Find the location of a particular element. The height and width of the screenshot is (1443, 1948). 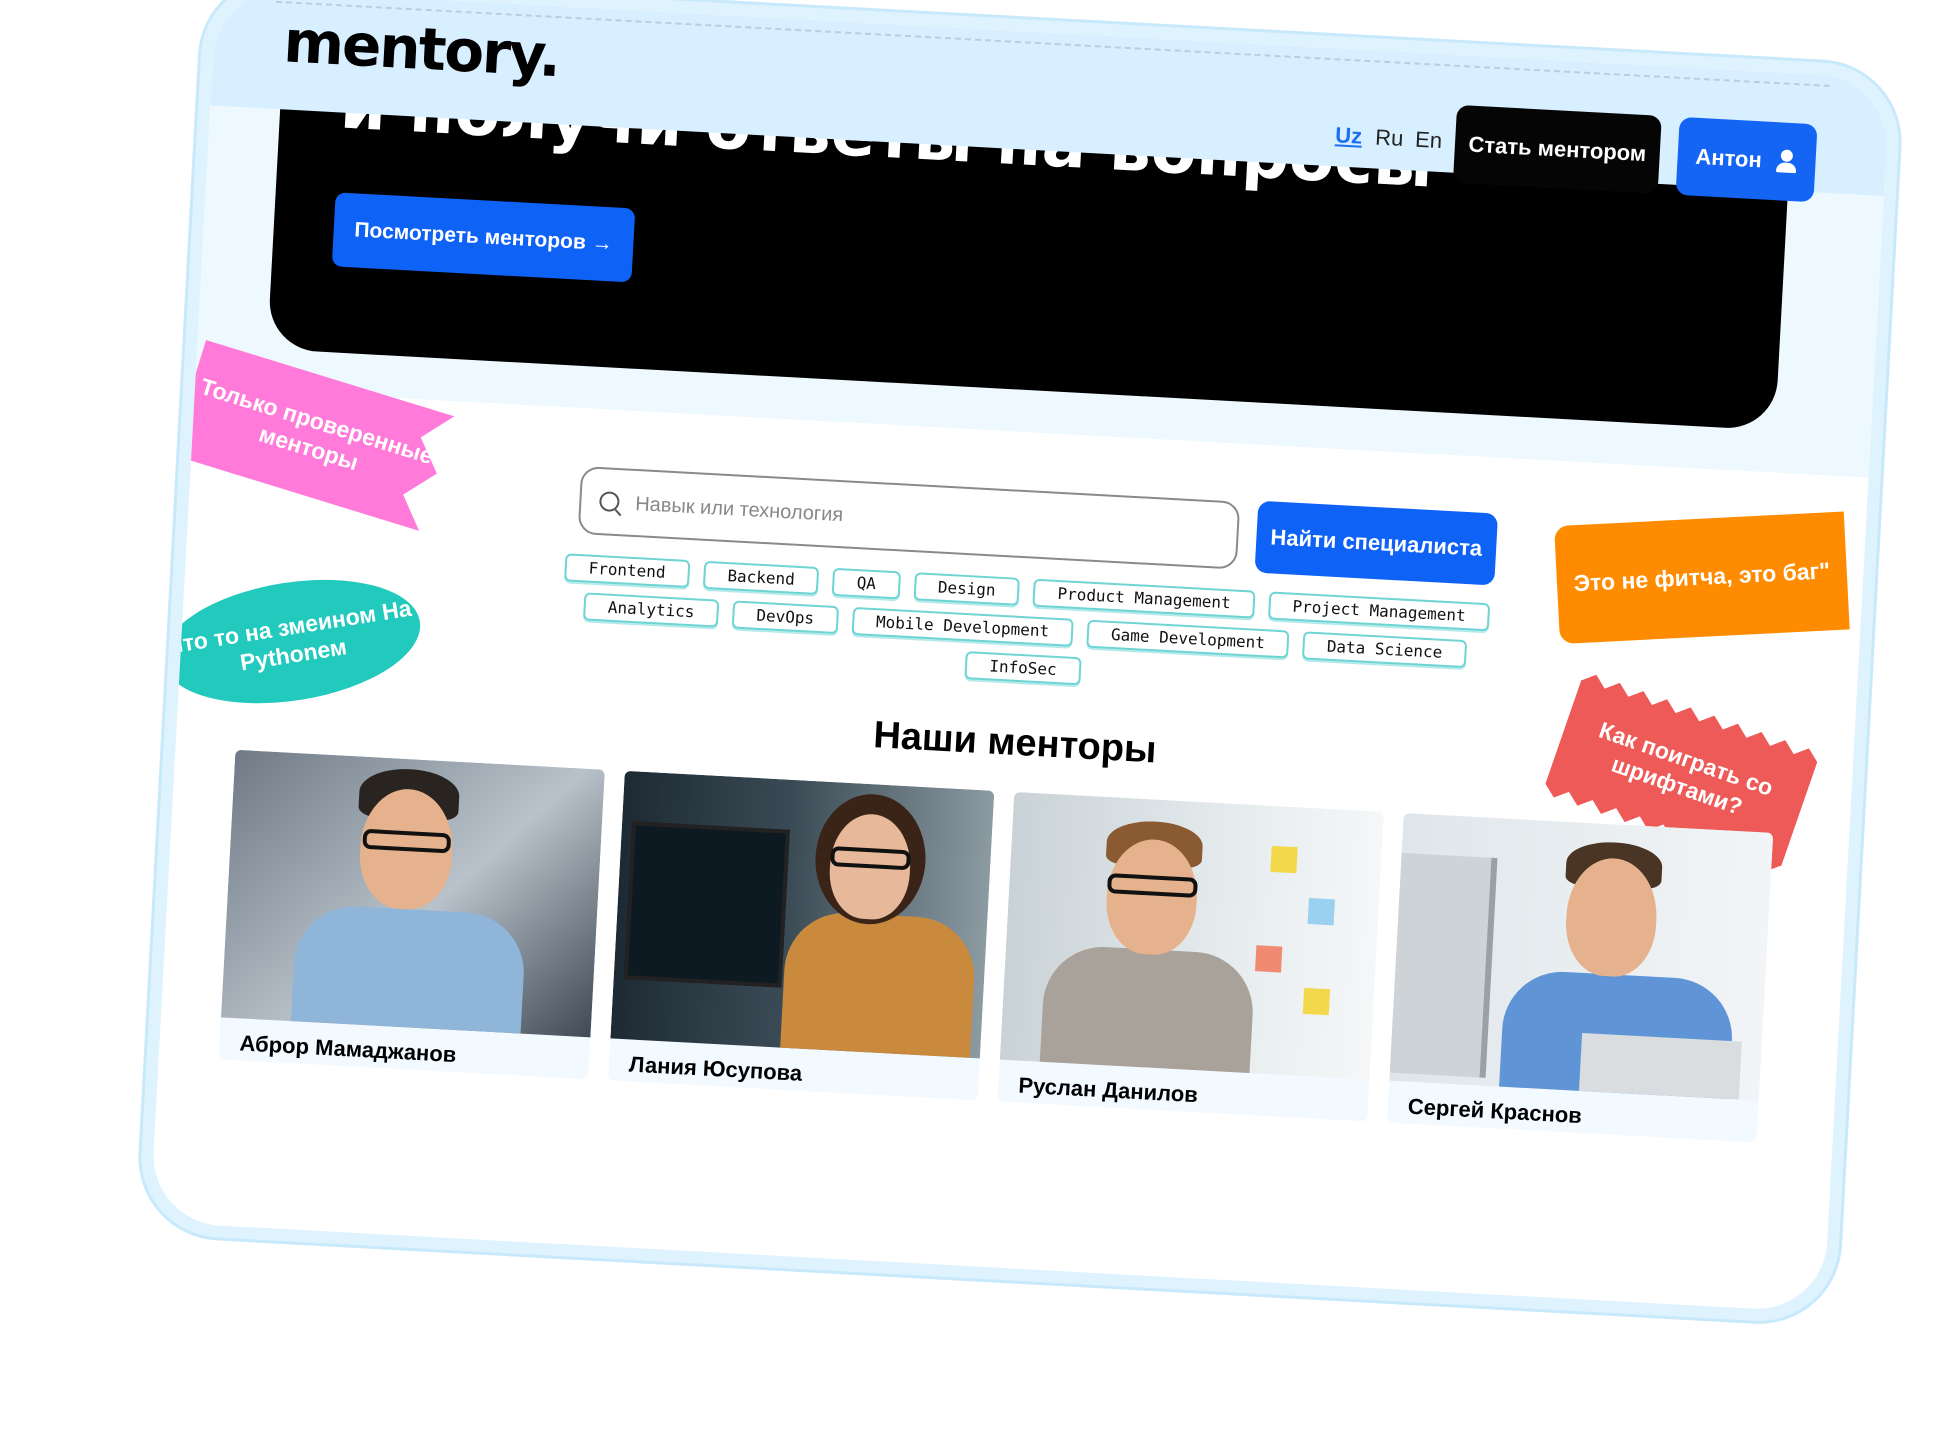

lang-en: En is located at coordinates (1428, 140).